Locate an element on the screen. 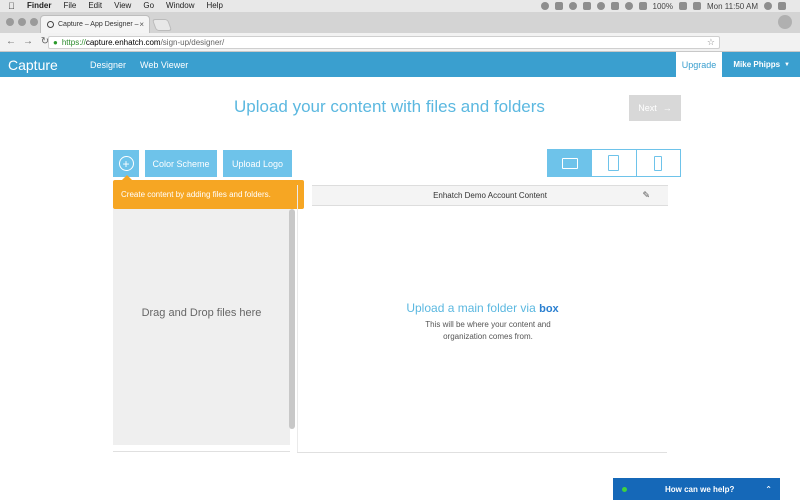 This screenshot has width=800, height=500. next-label: Next is located at coordinates (647, 108).